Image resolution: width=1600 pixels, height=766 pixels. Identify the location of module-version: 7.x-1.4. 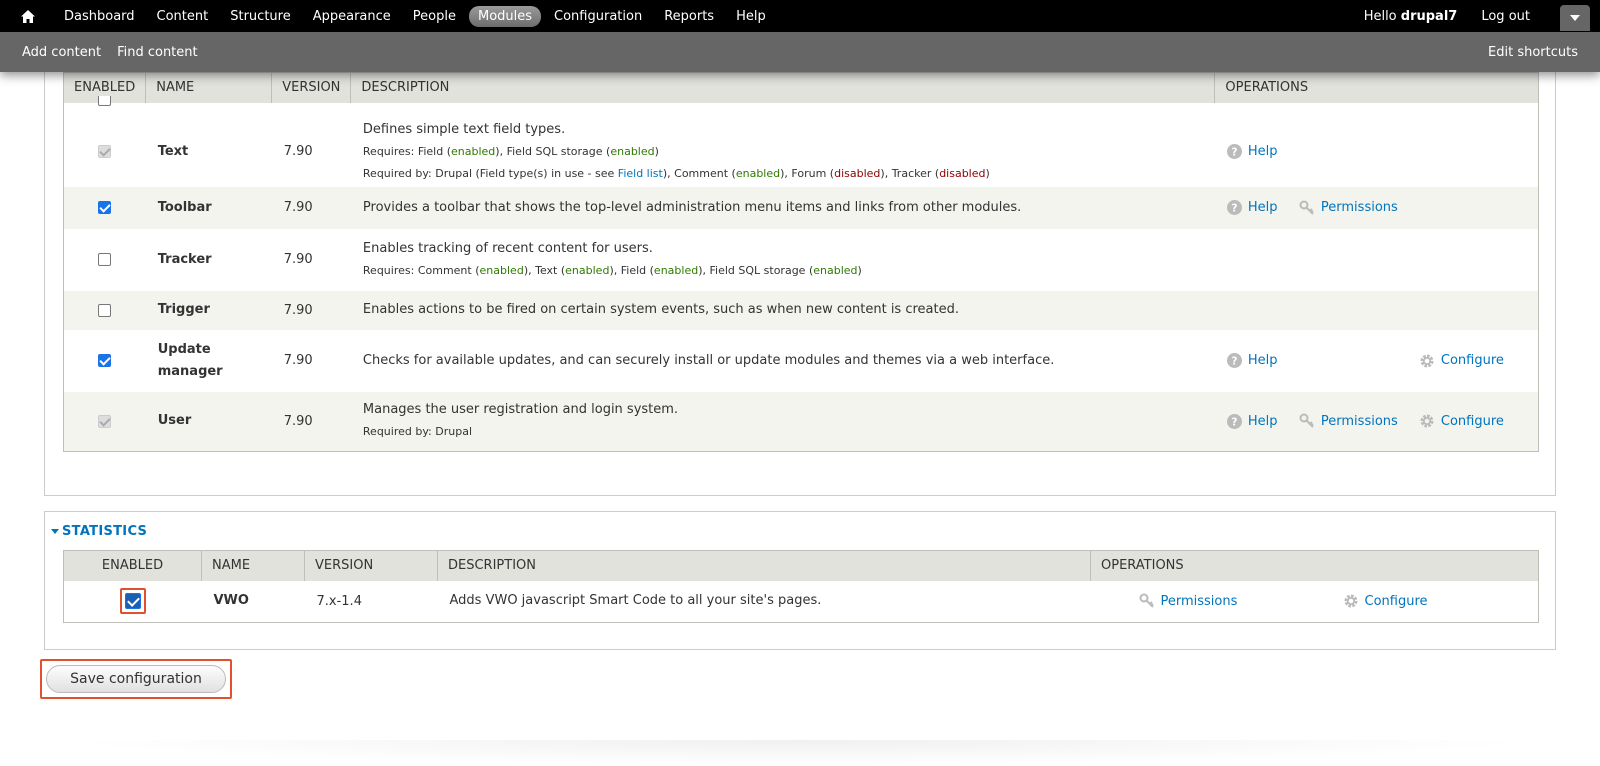
(371, 601).